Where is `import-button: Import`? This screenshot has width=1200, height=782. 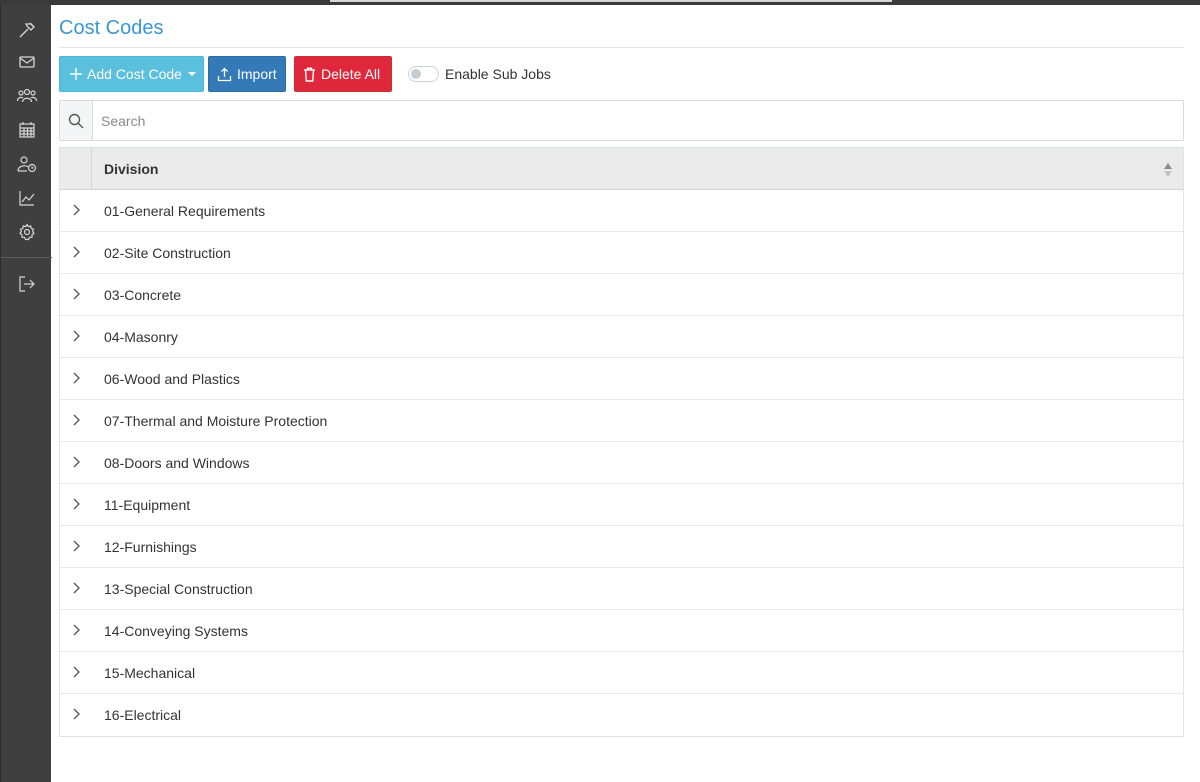 import-button: Import is located at coordinates (247, 74).